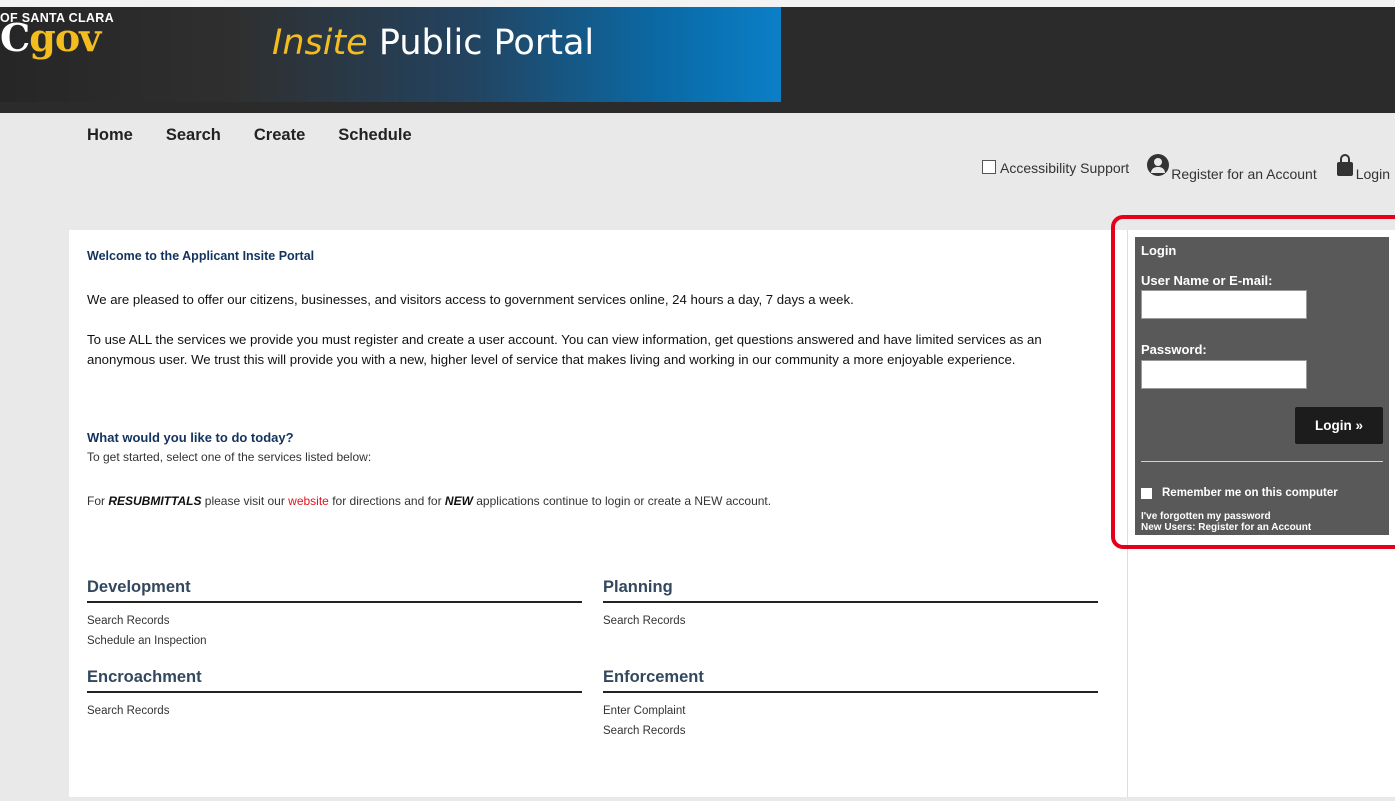 The width and height of the screenshot is (1395, 801). I want to click on section-title-encroachment: Encroachment, so click(334, 680).